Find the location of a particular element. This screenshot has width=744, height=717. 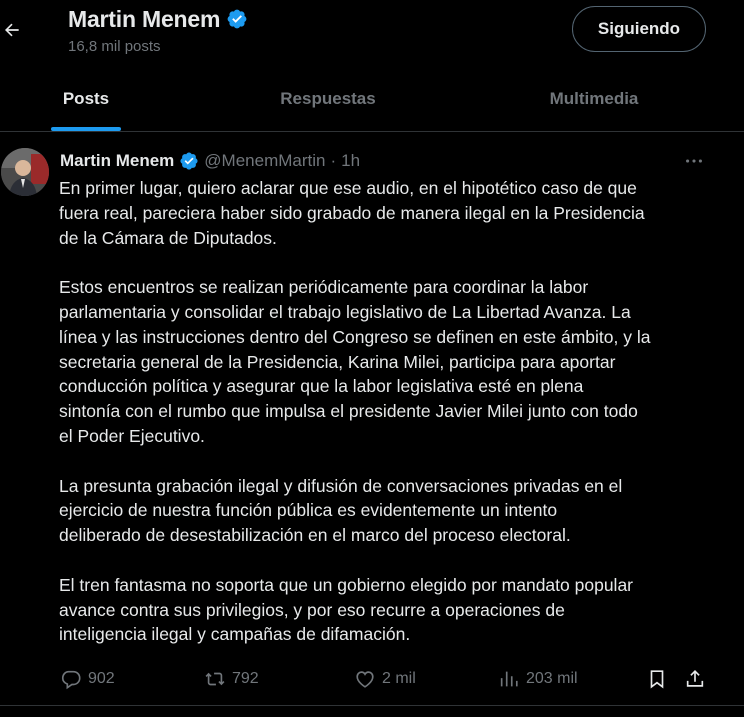

repost-count: 792 is located at coordinates (245, 678).